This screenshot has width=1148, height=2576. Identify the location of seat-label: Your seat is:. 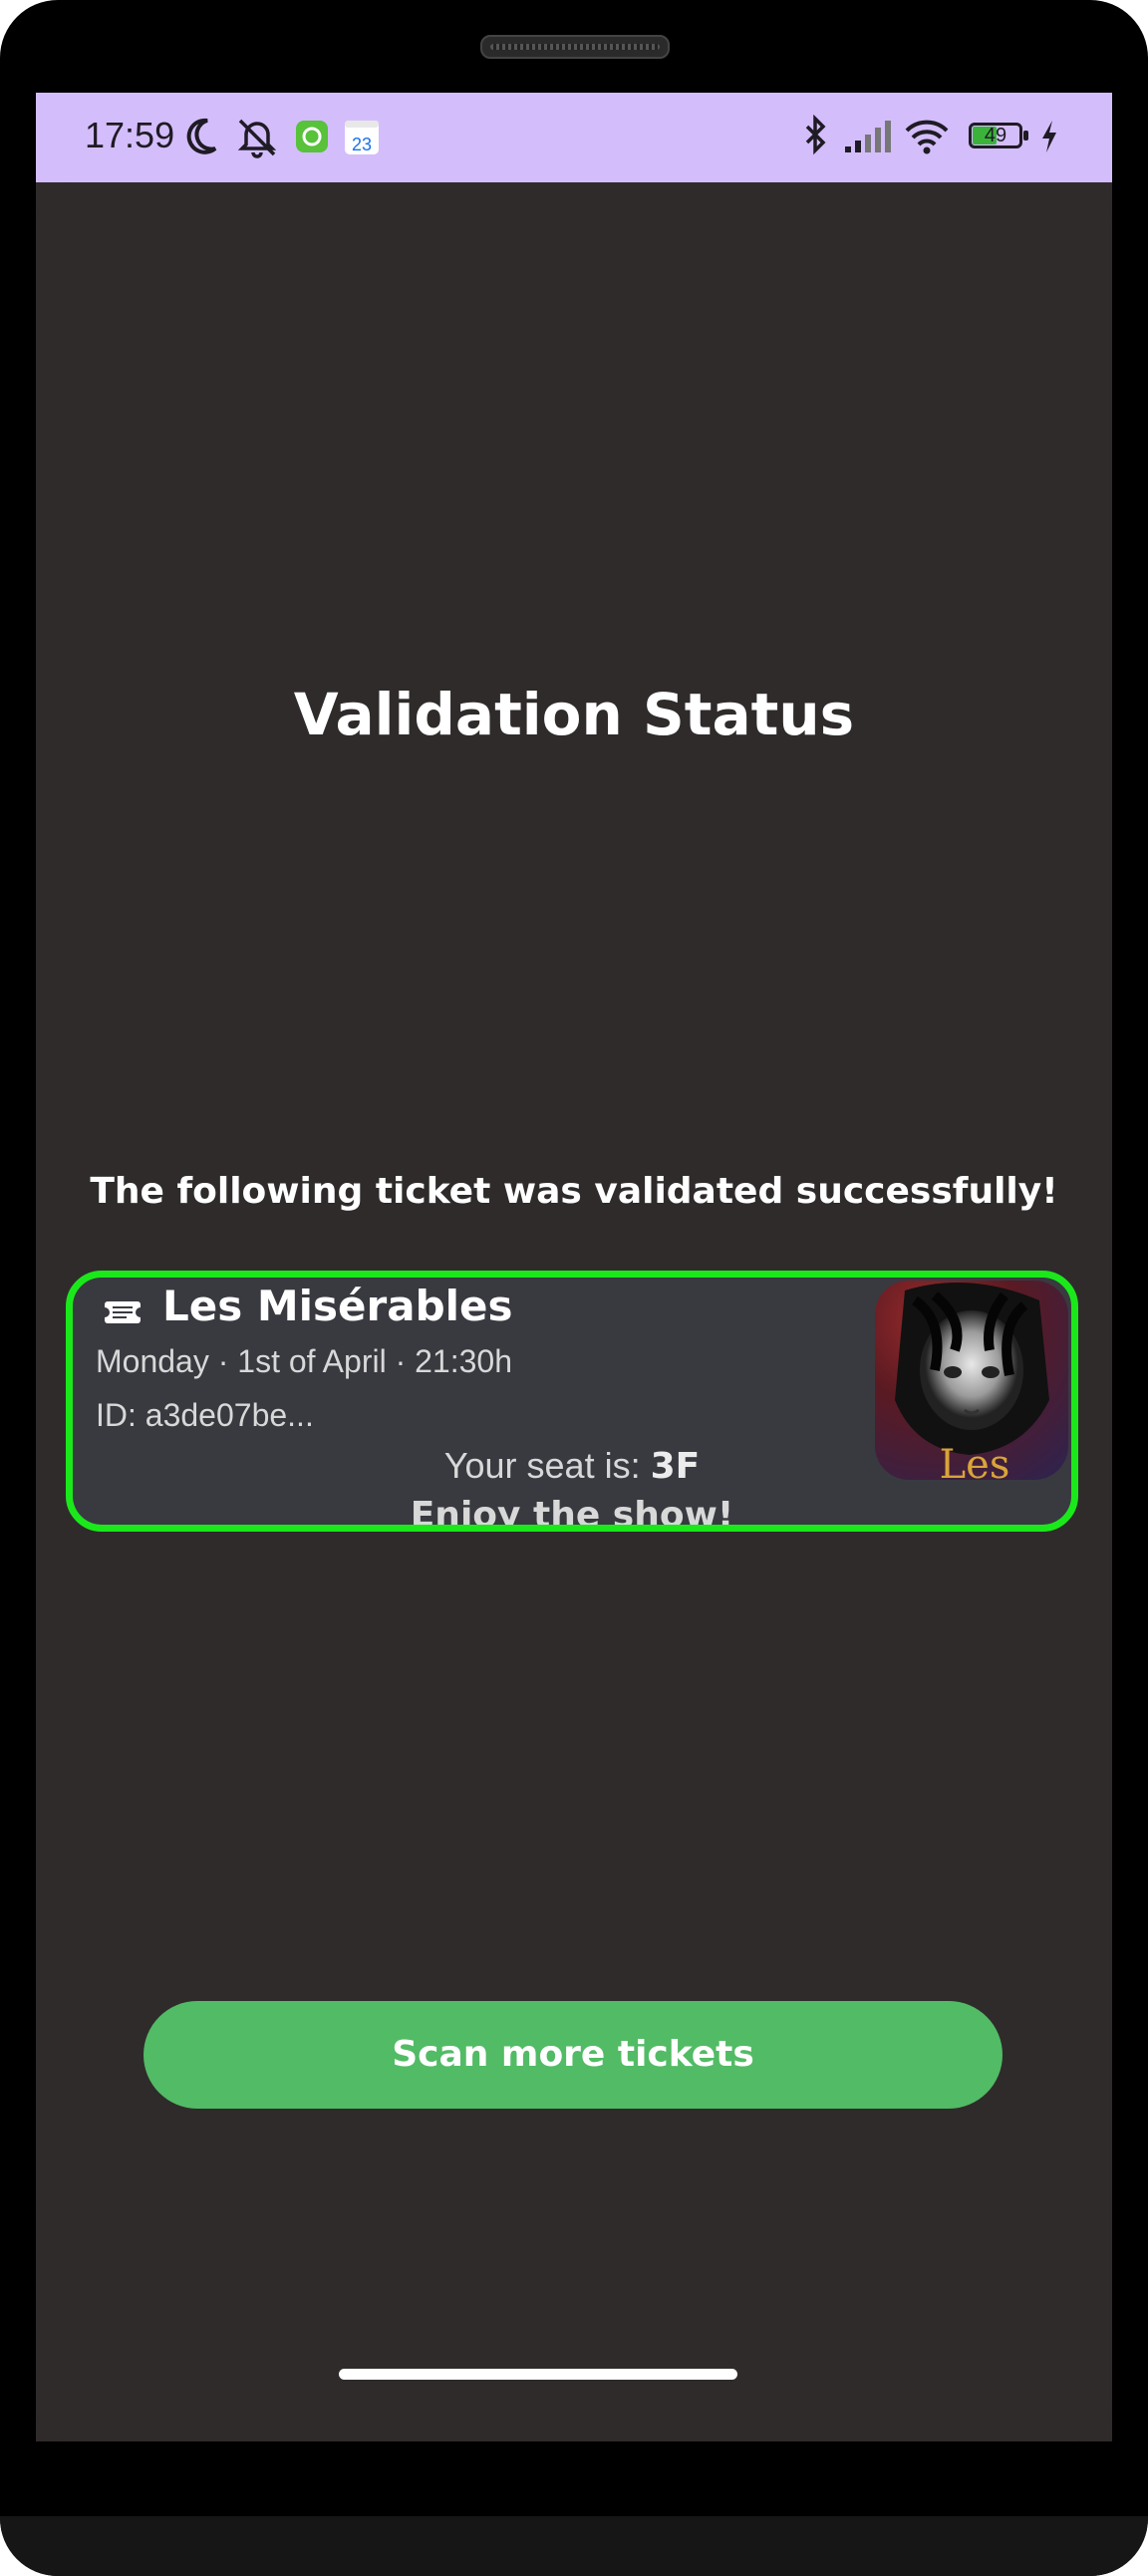
(547, 1465).